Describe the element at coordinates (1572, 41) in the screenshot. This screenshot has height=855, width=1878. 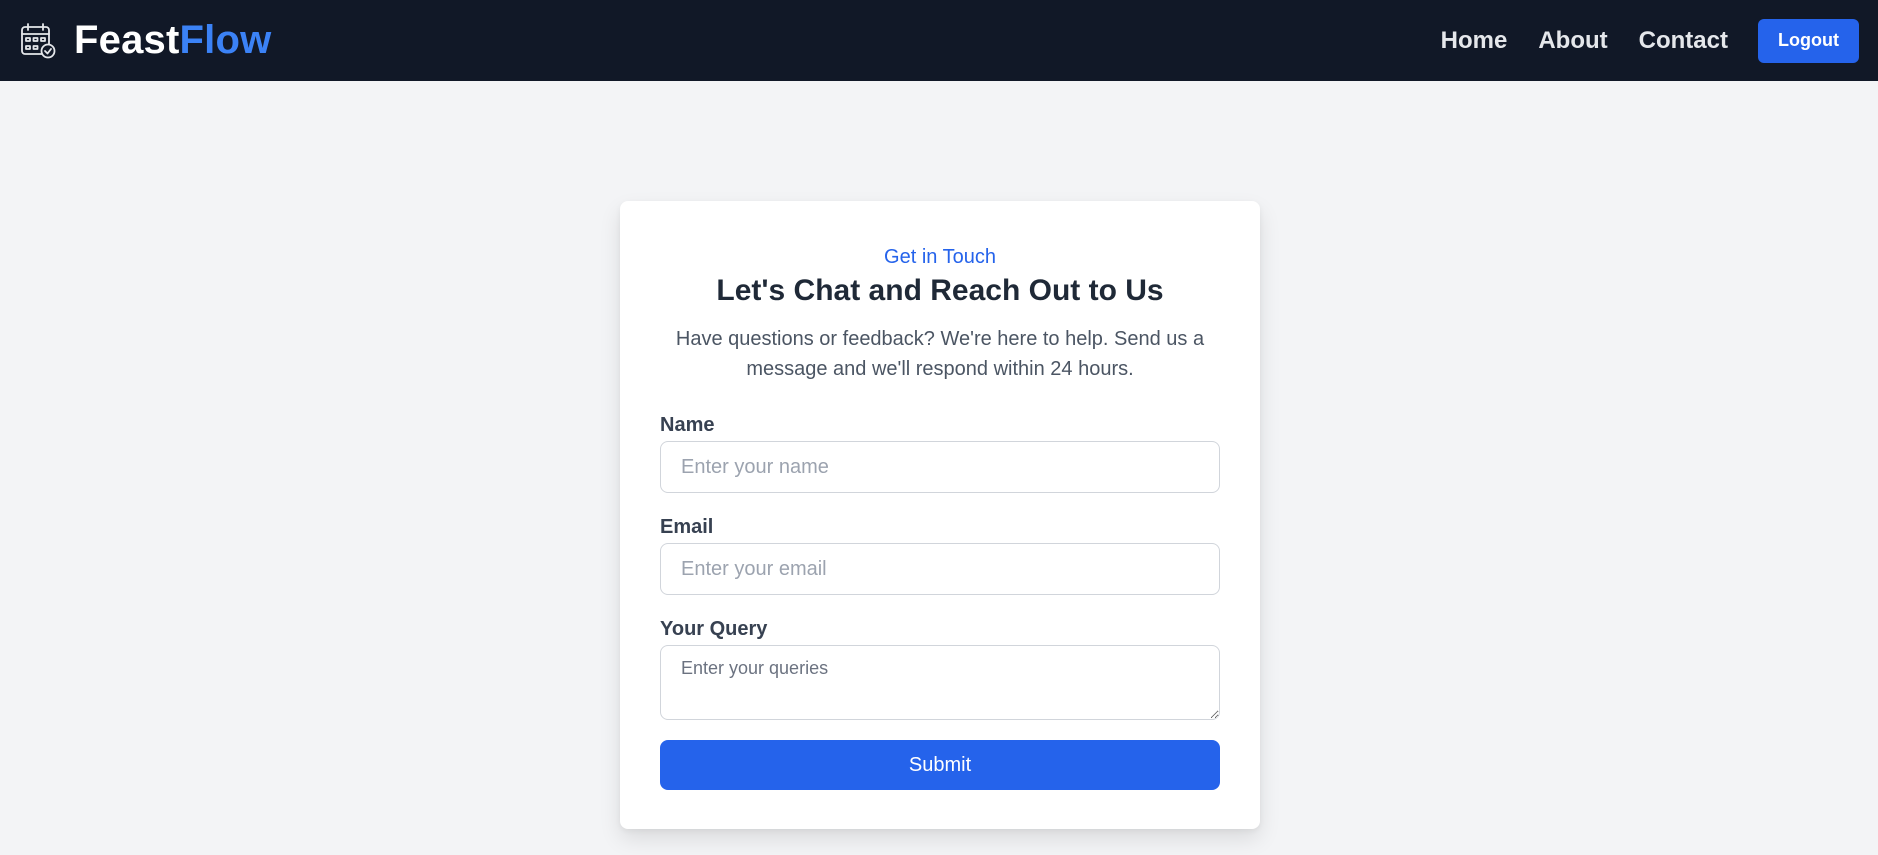
I see `nav-link-about: About` at that location.